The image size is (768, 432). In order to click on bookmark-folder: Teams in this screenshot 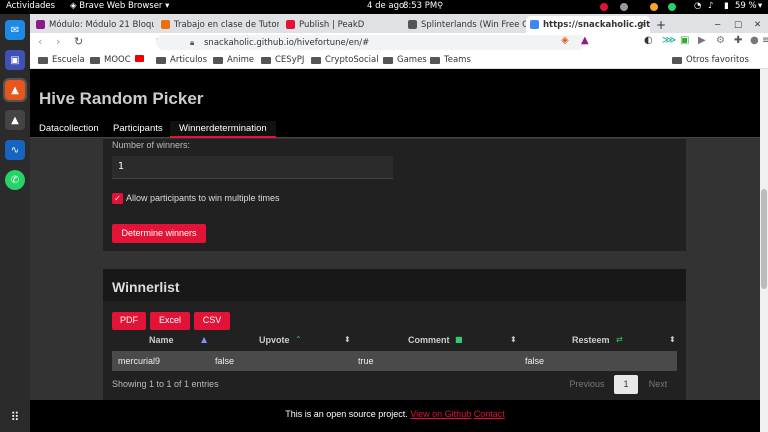, I will do `click(450, 60)`.